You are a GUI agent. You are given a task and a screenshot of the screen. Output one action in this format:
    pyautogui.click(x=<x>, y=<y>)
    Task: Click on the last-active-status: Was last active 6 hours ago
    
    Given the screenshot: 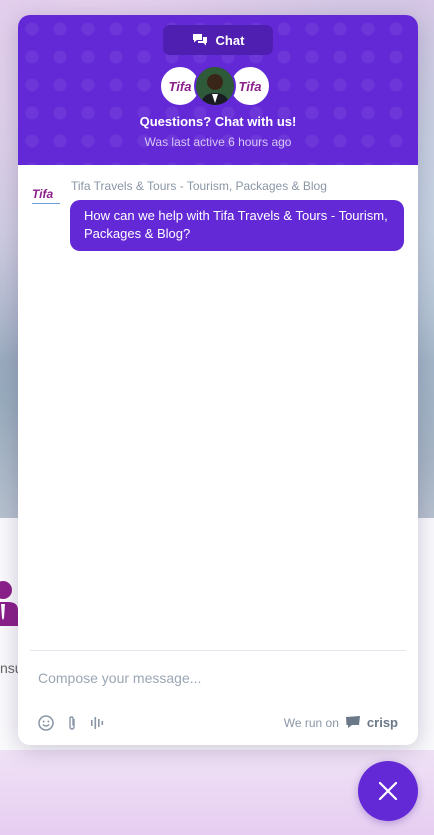 What is the action you would take?
    pyautogui.click(x=218, y=142)
    